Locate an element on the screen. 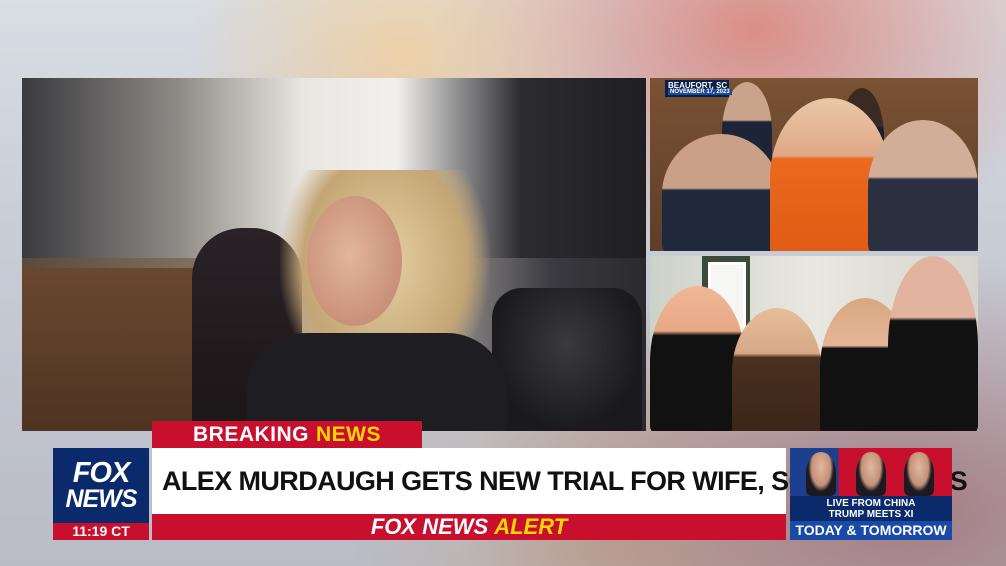 The height and width of the screenshot is (566, 1006). promo-line-1: LIVE FROM CHINA is located at coordinates (871, 503).